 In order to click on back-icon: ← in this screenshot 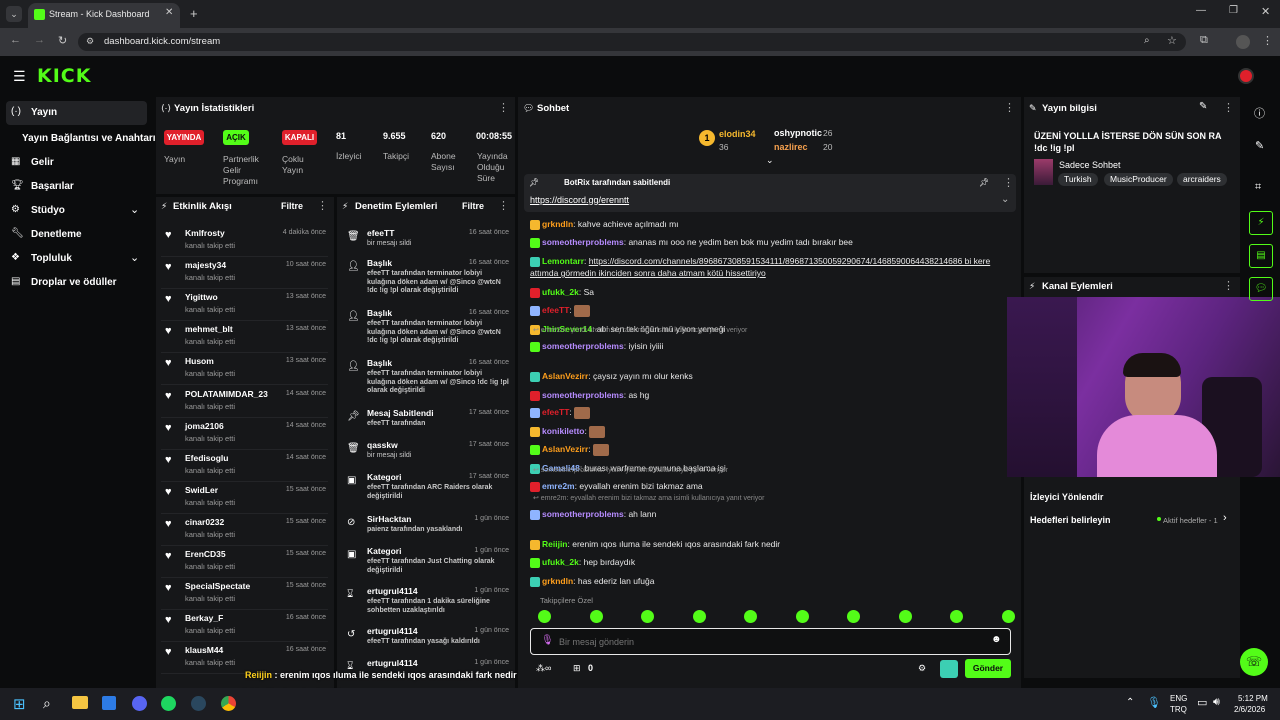, I will do `click(15, 40)`.